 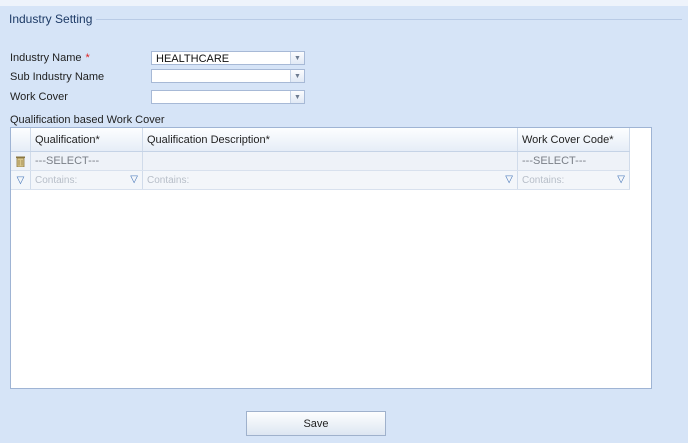 I want to click on save-button: Save, so click(x=316, y=423).